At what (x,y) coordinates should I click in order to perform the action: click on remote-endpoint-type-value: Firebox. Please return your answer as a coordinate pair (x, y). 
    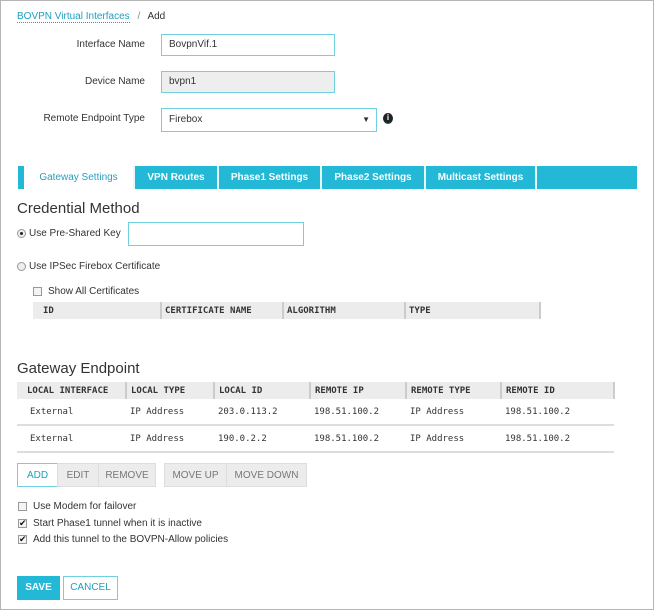
    Looking at the image, I should click on (186, 119).